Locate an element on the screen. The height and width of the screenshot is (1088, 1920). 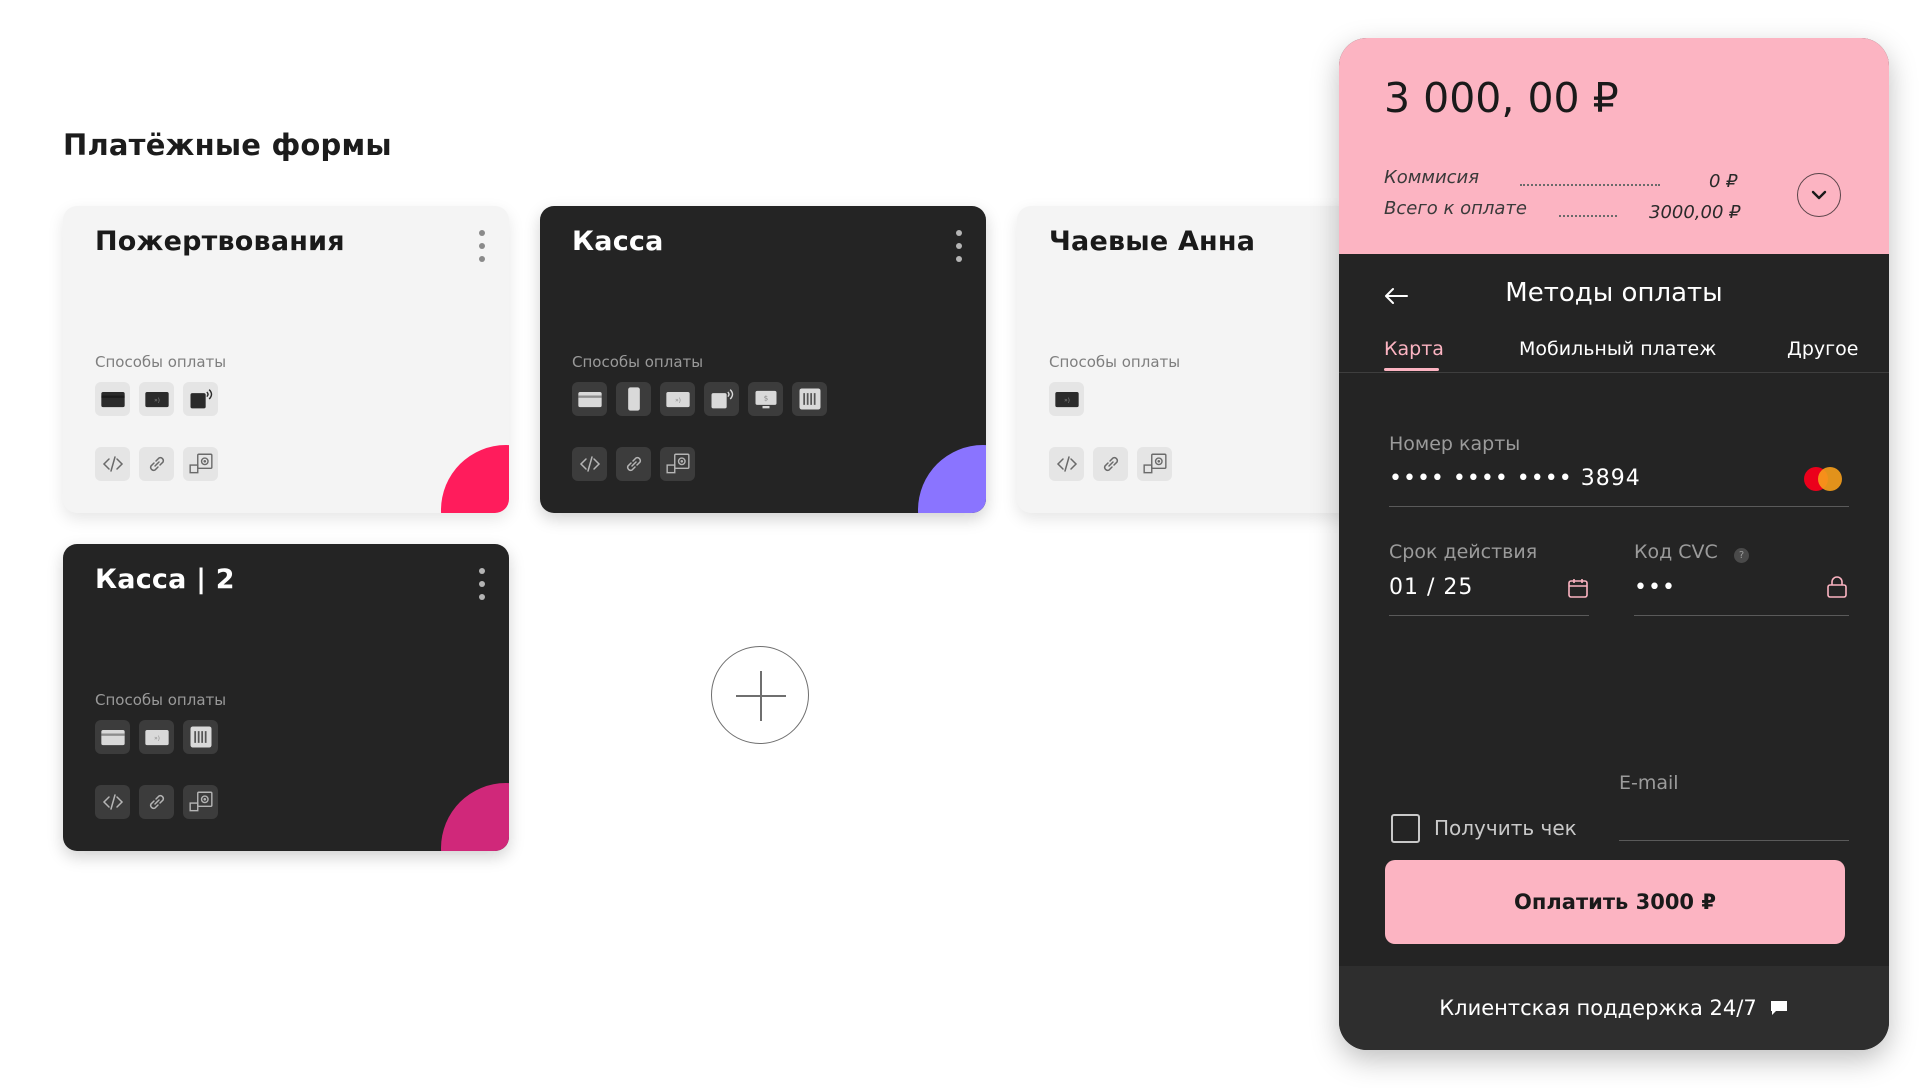
card-number-label: Номер карты is located at coordinates (1455, 444).